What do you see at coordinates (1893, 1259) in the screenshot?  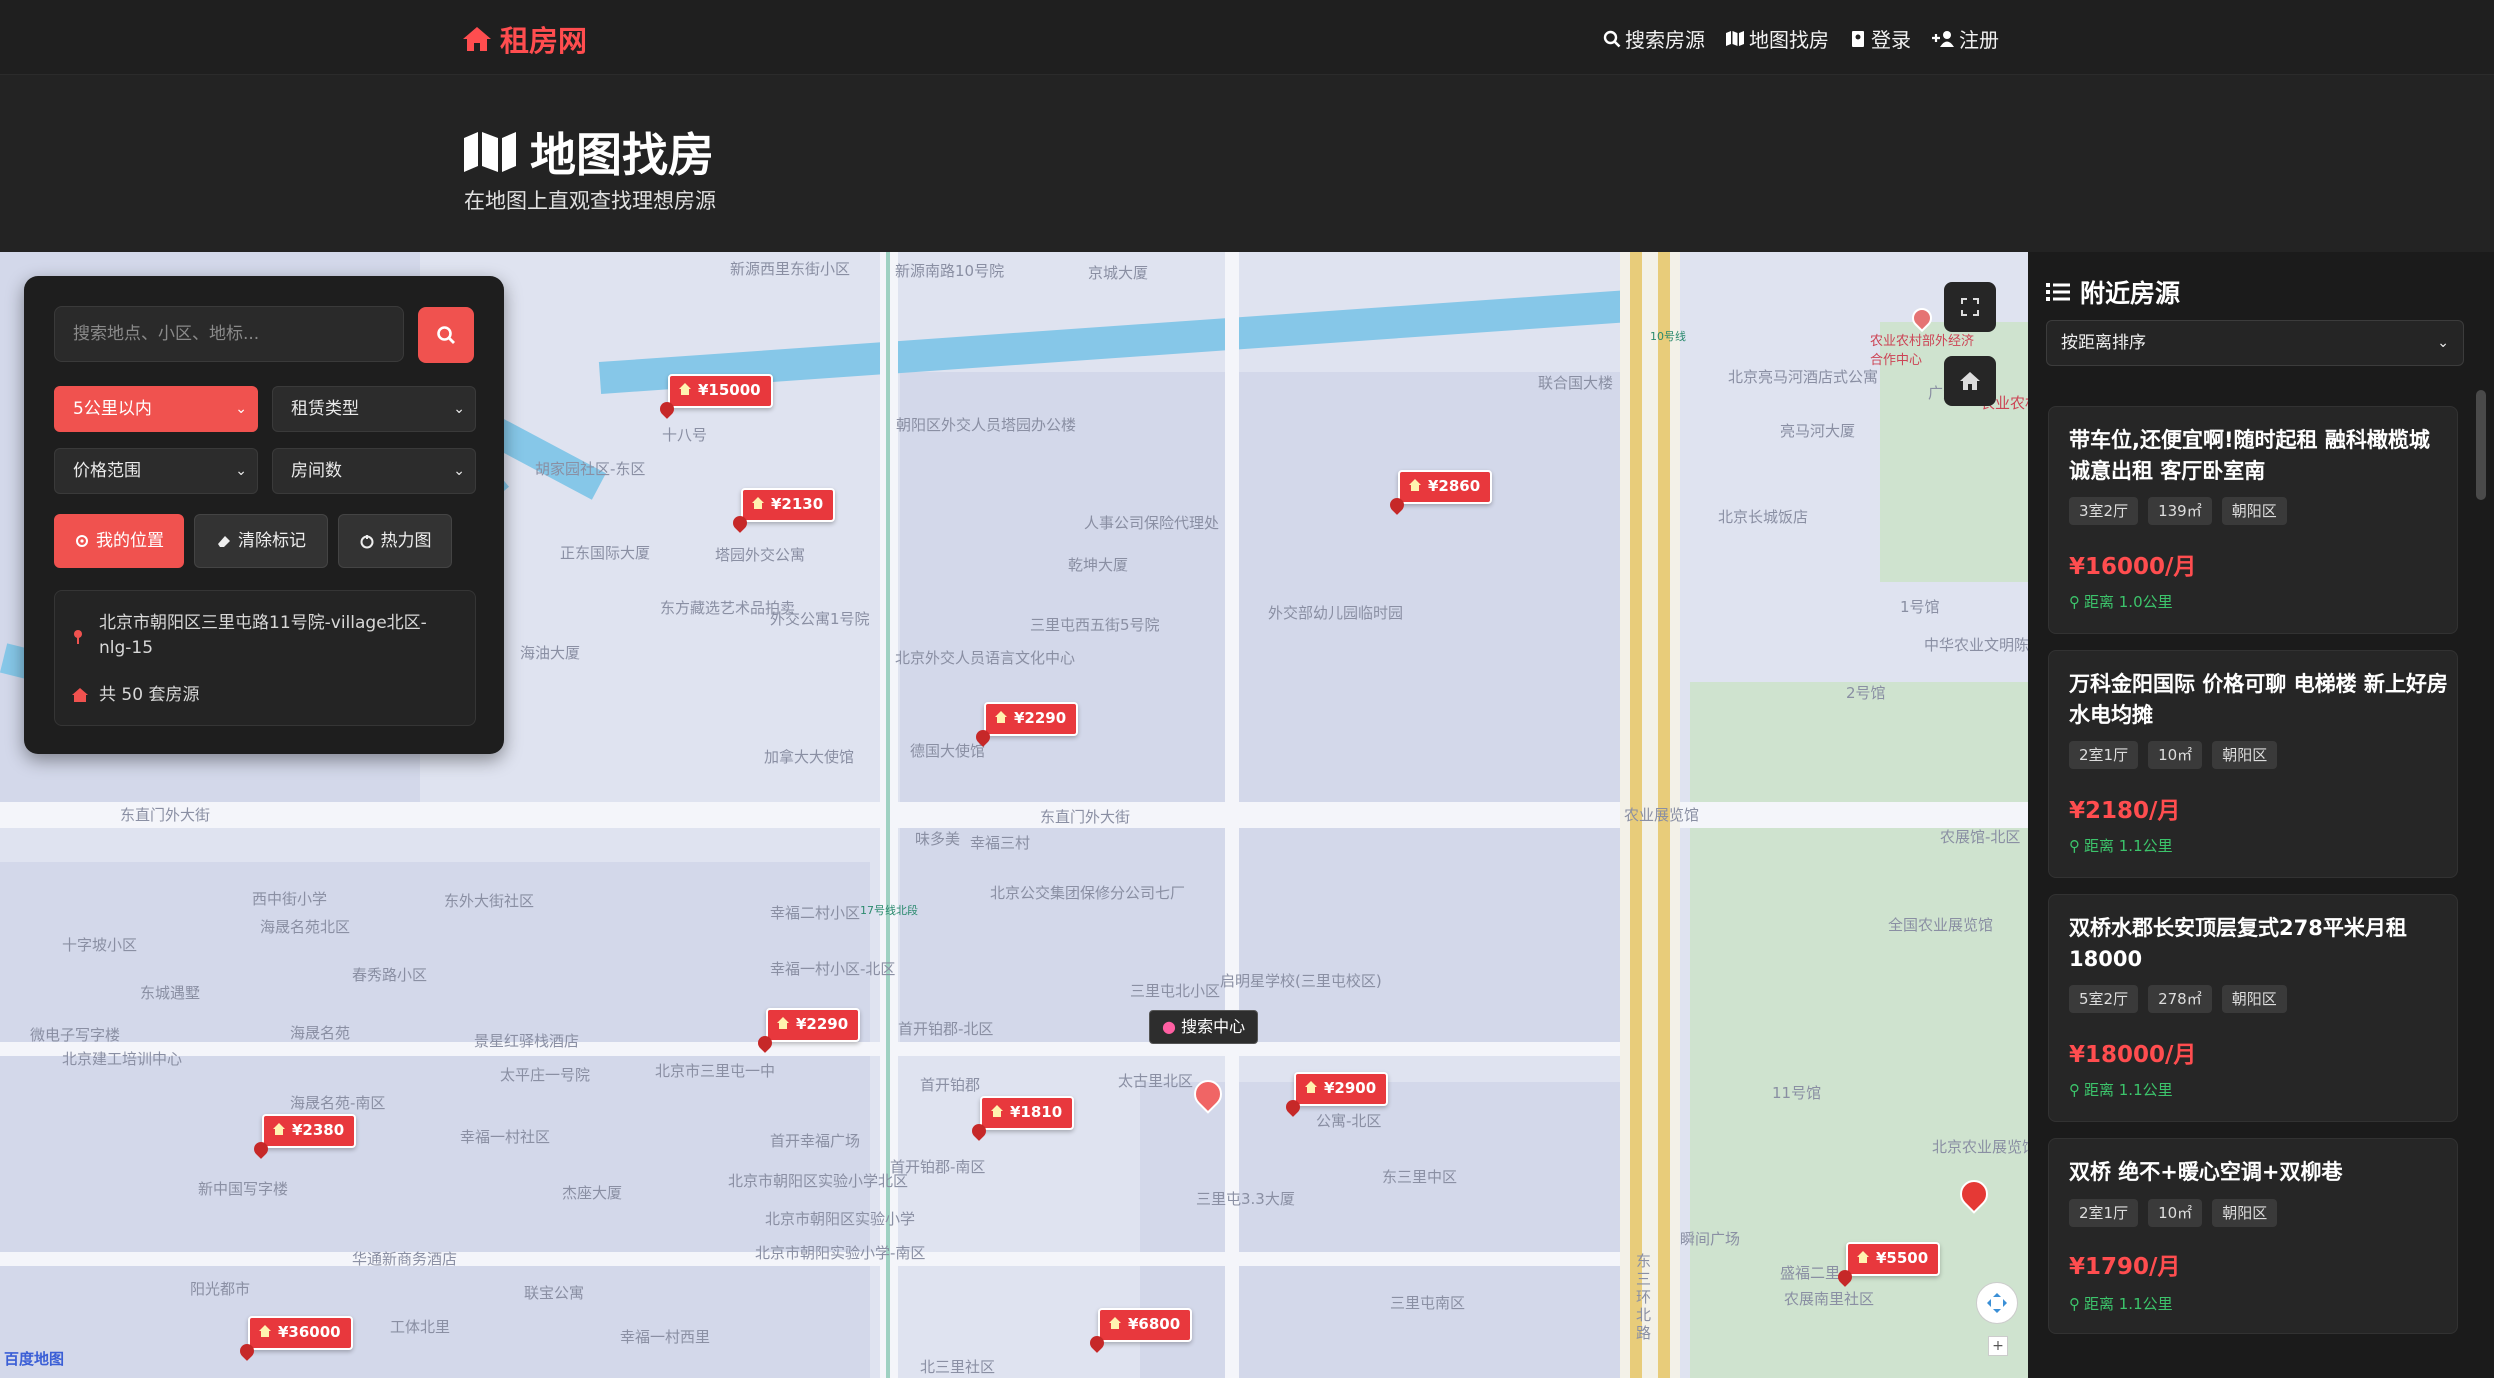 I see `price-marker: ¥5500` at bounding box center [1893, 1259].